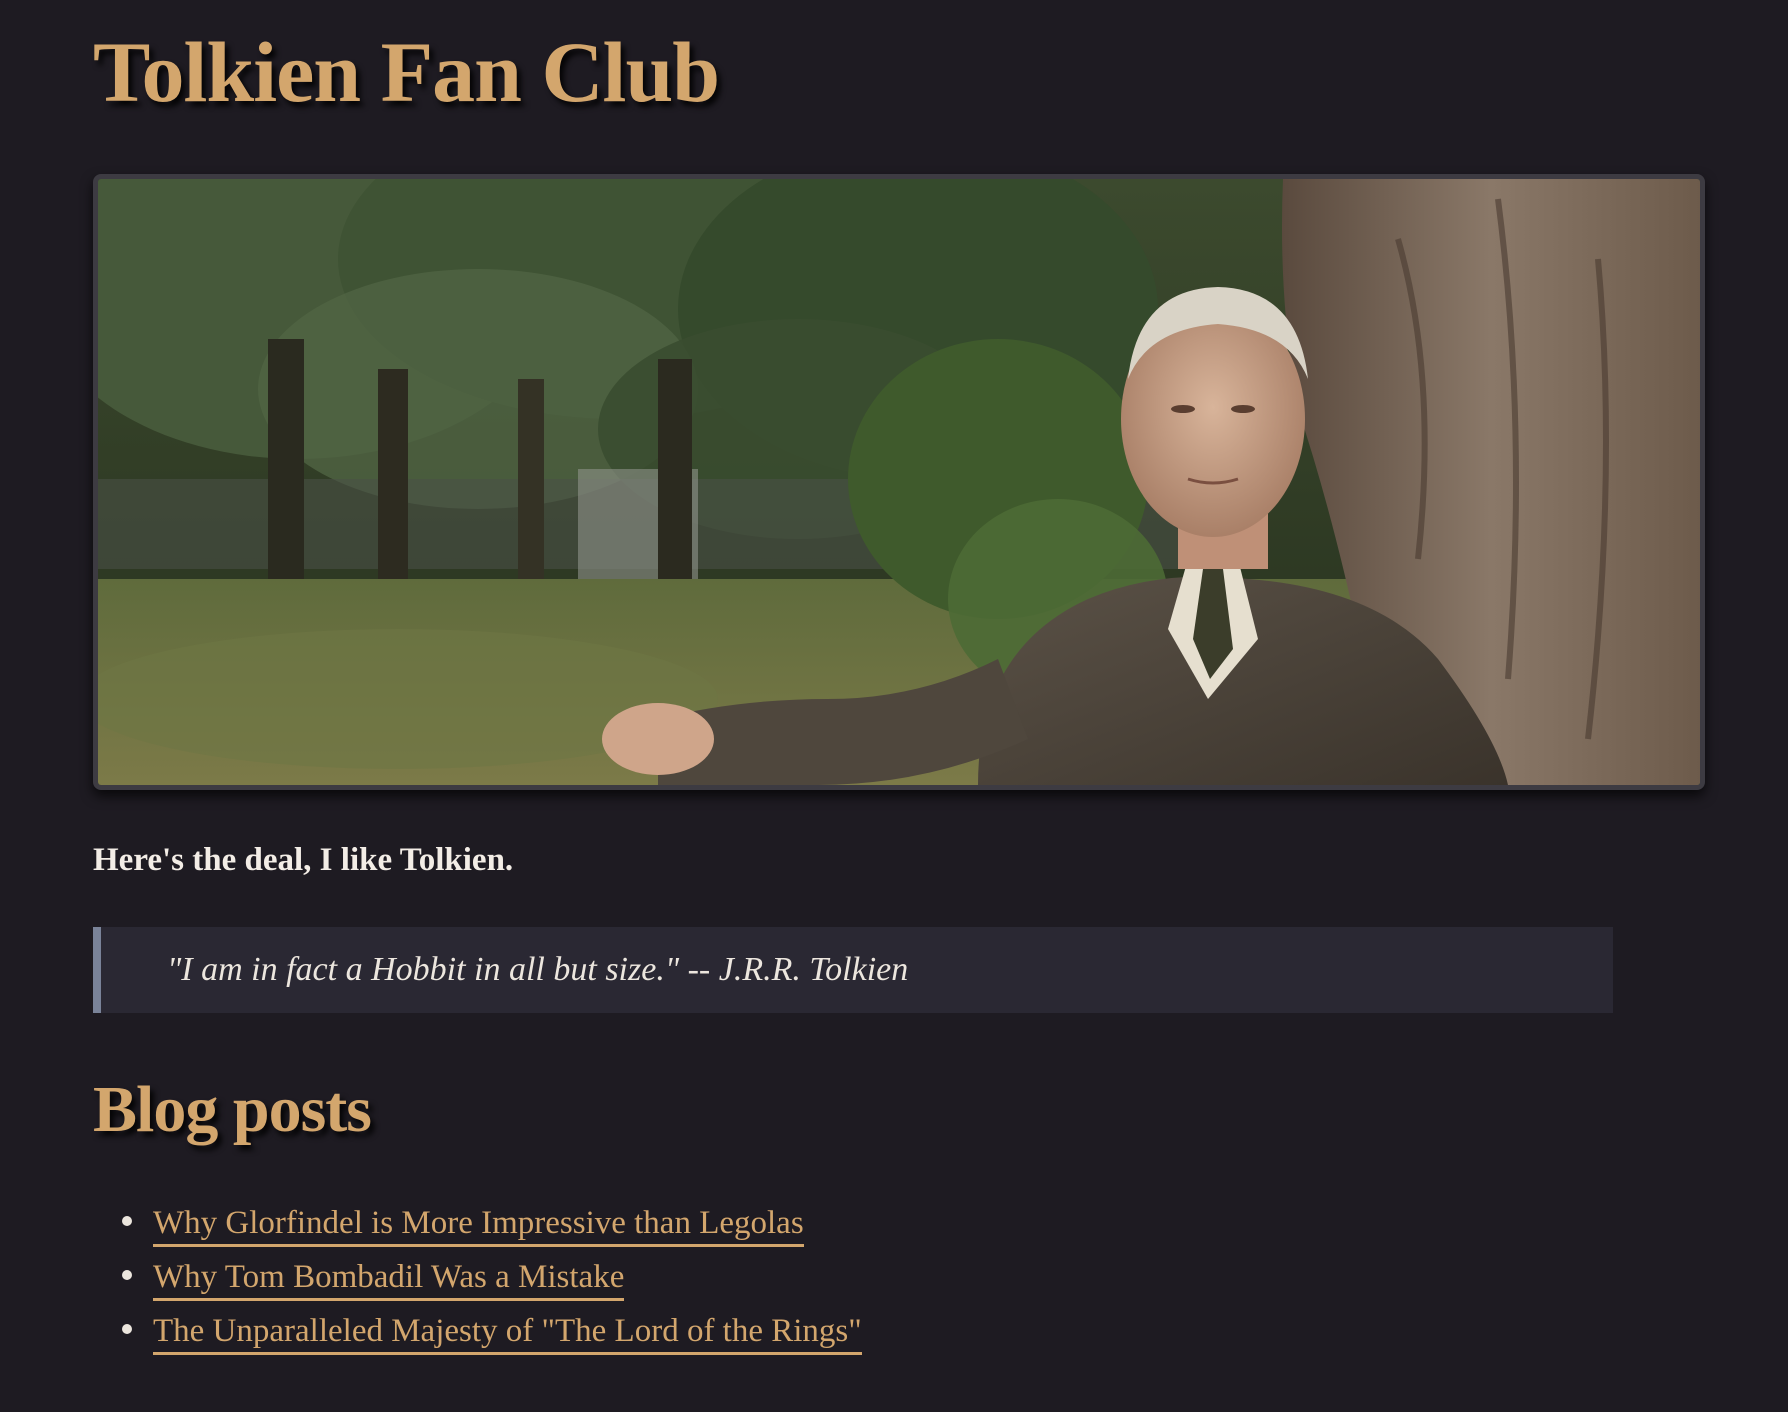 This screenshot has width=1788, height=1412. Describe the element at coordinates (303, 860) in the screenshot. I see `intro-text: Here's the deal, I like Tolkien.` at that location.